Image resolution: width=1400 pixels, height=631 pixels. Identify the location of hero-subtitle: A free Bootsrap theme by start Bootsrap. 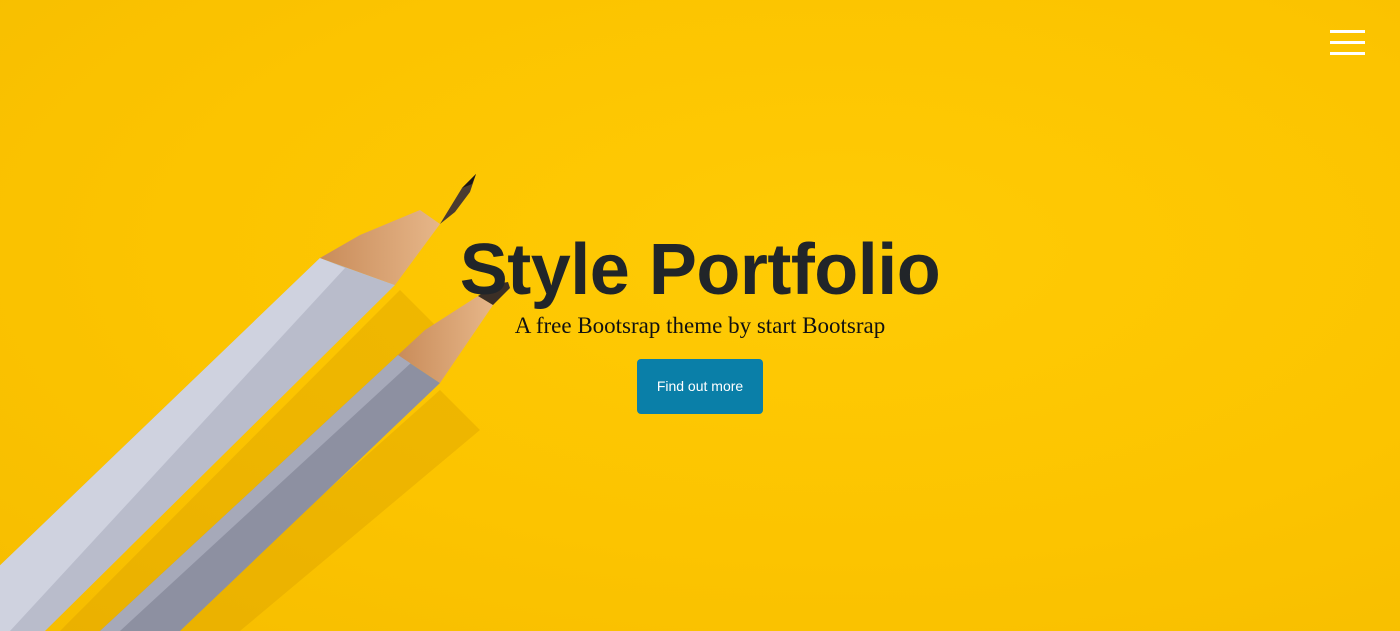
(700, 325).